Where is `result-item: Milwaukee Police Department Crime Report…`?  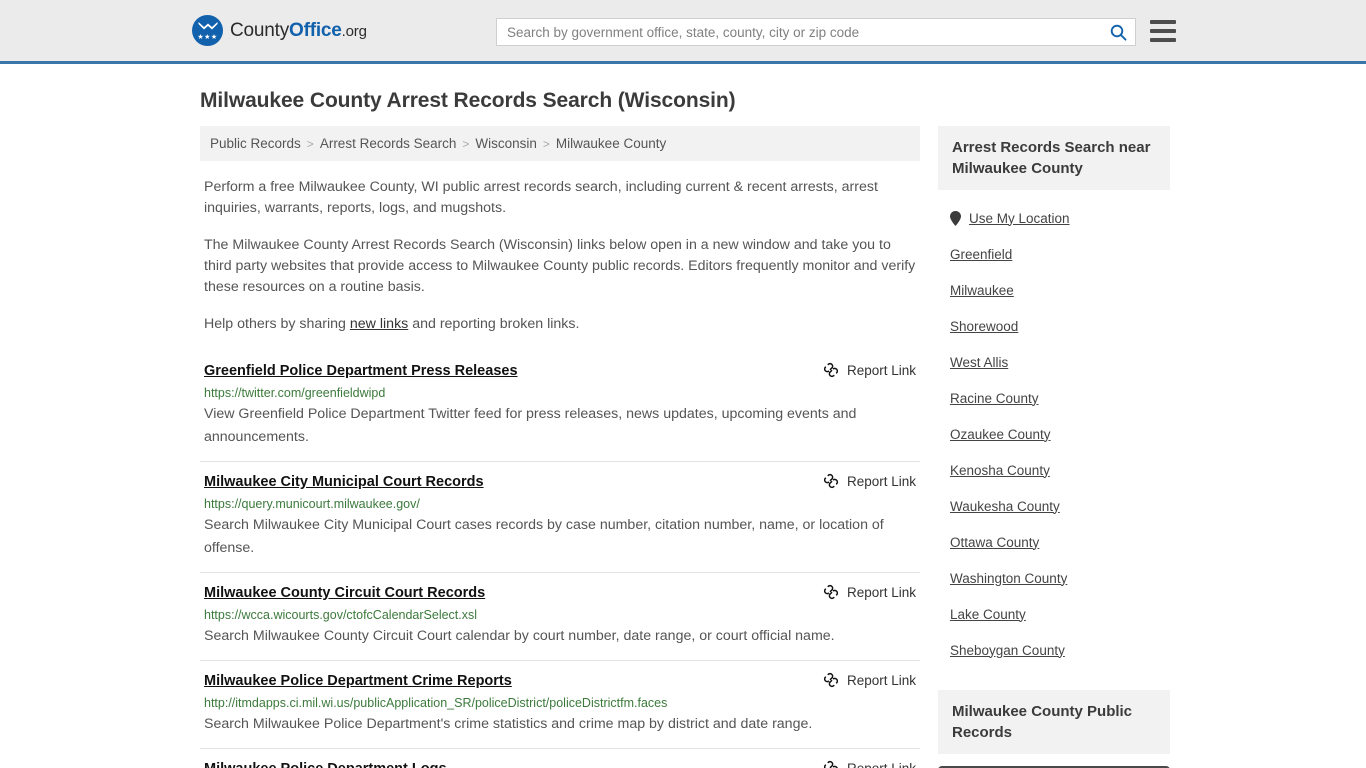
result-item: Milwaukee Police Department Crime Report… is located at coordinates (560, 704).